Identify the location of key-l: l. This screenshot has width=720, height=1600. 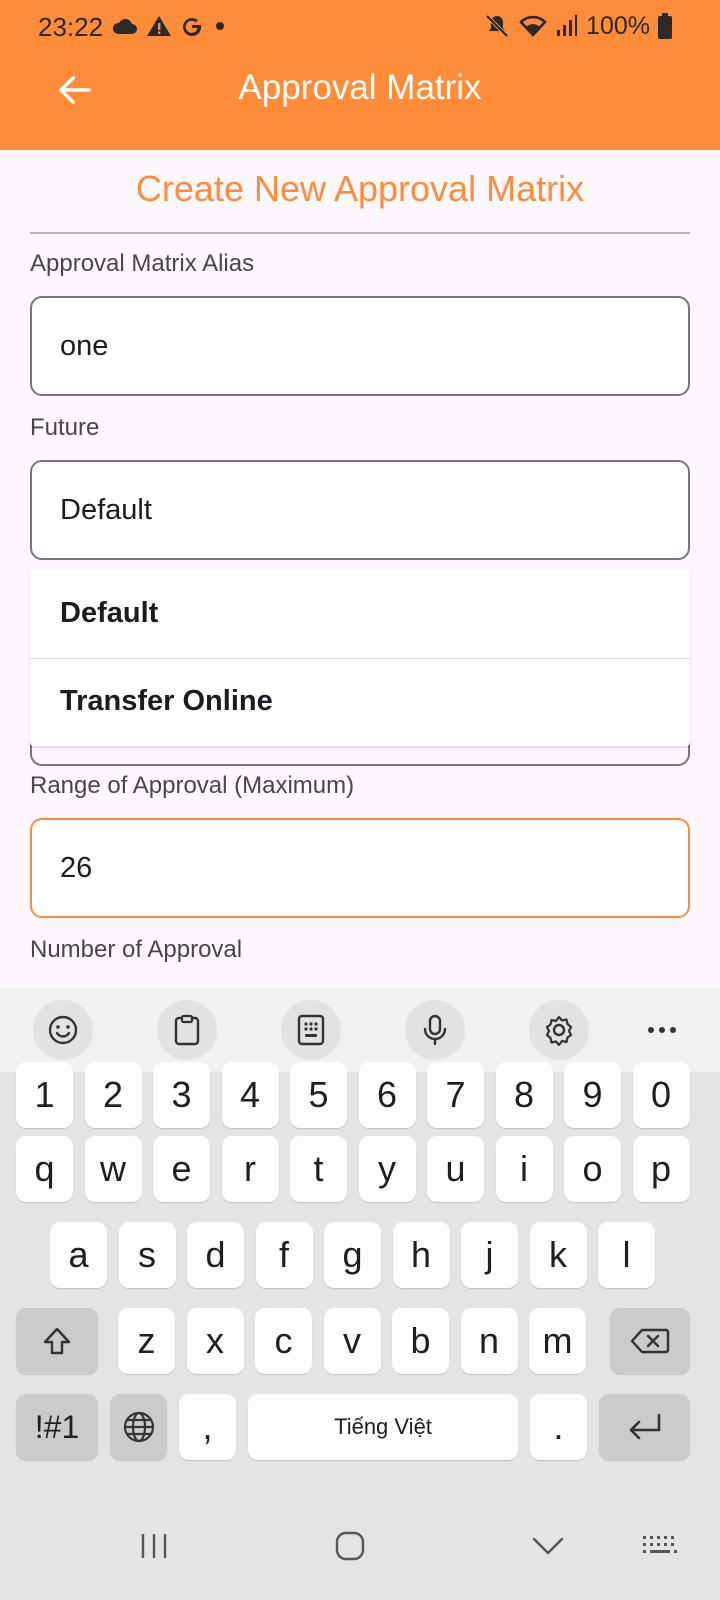
(626, 1255).